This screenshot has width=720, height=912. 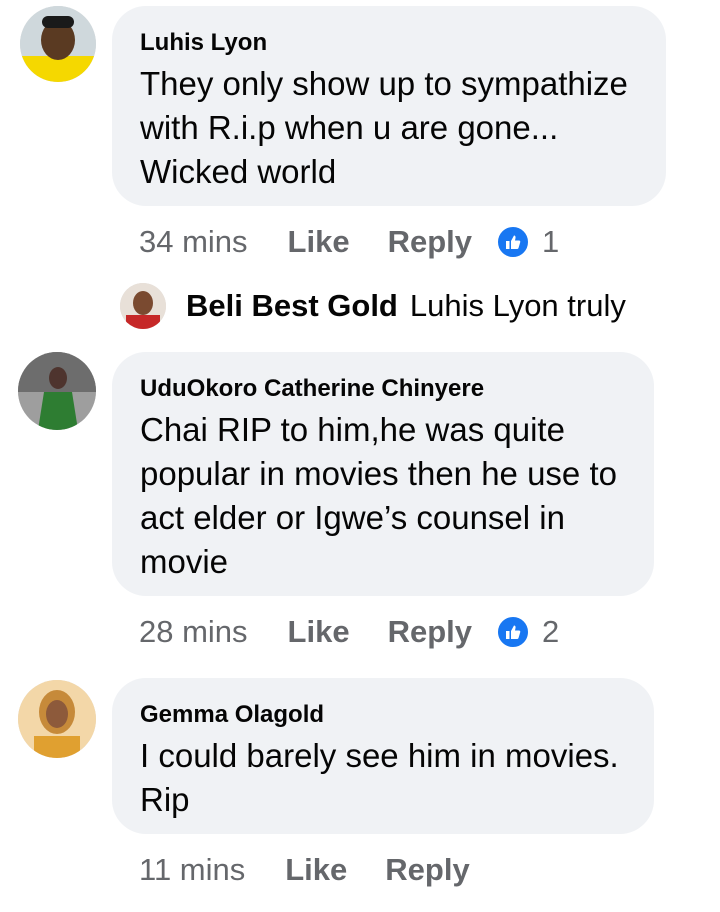 I want to click on comment-text-line: popular in movies then he use to, so click(x=378, y=473).